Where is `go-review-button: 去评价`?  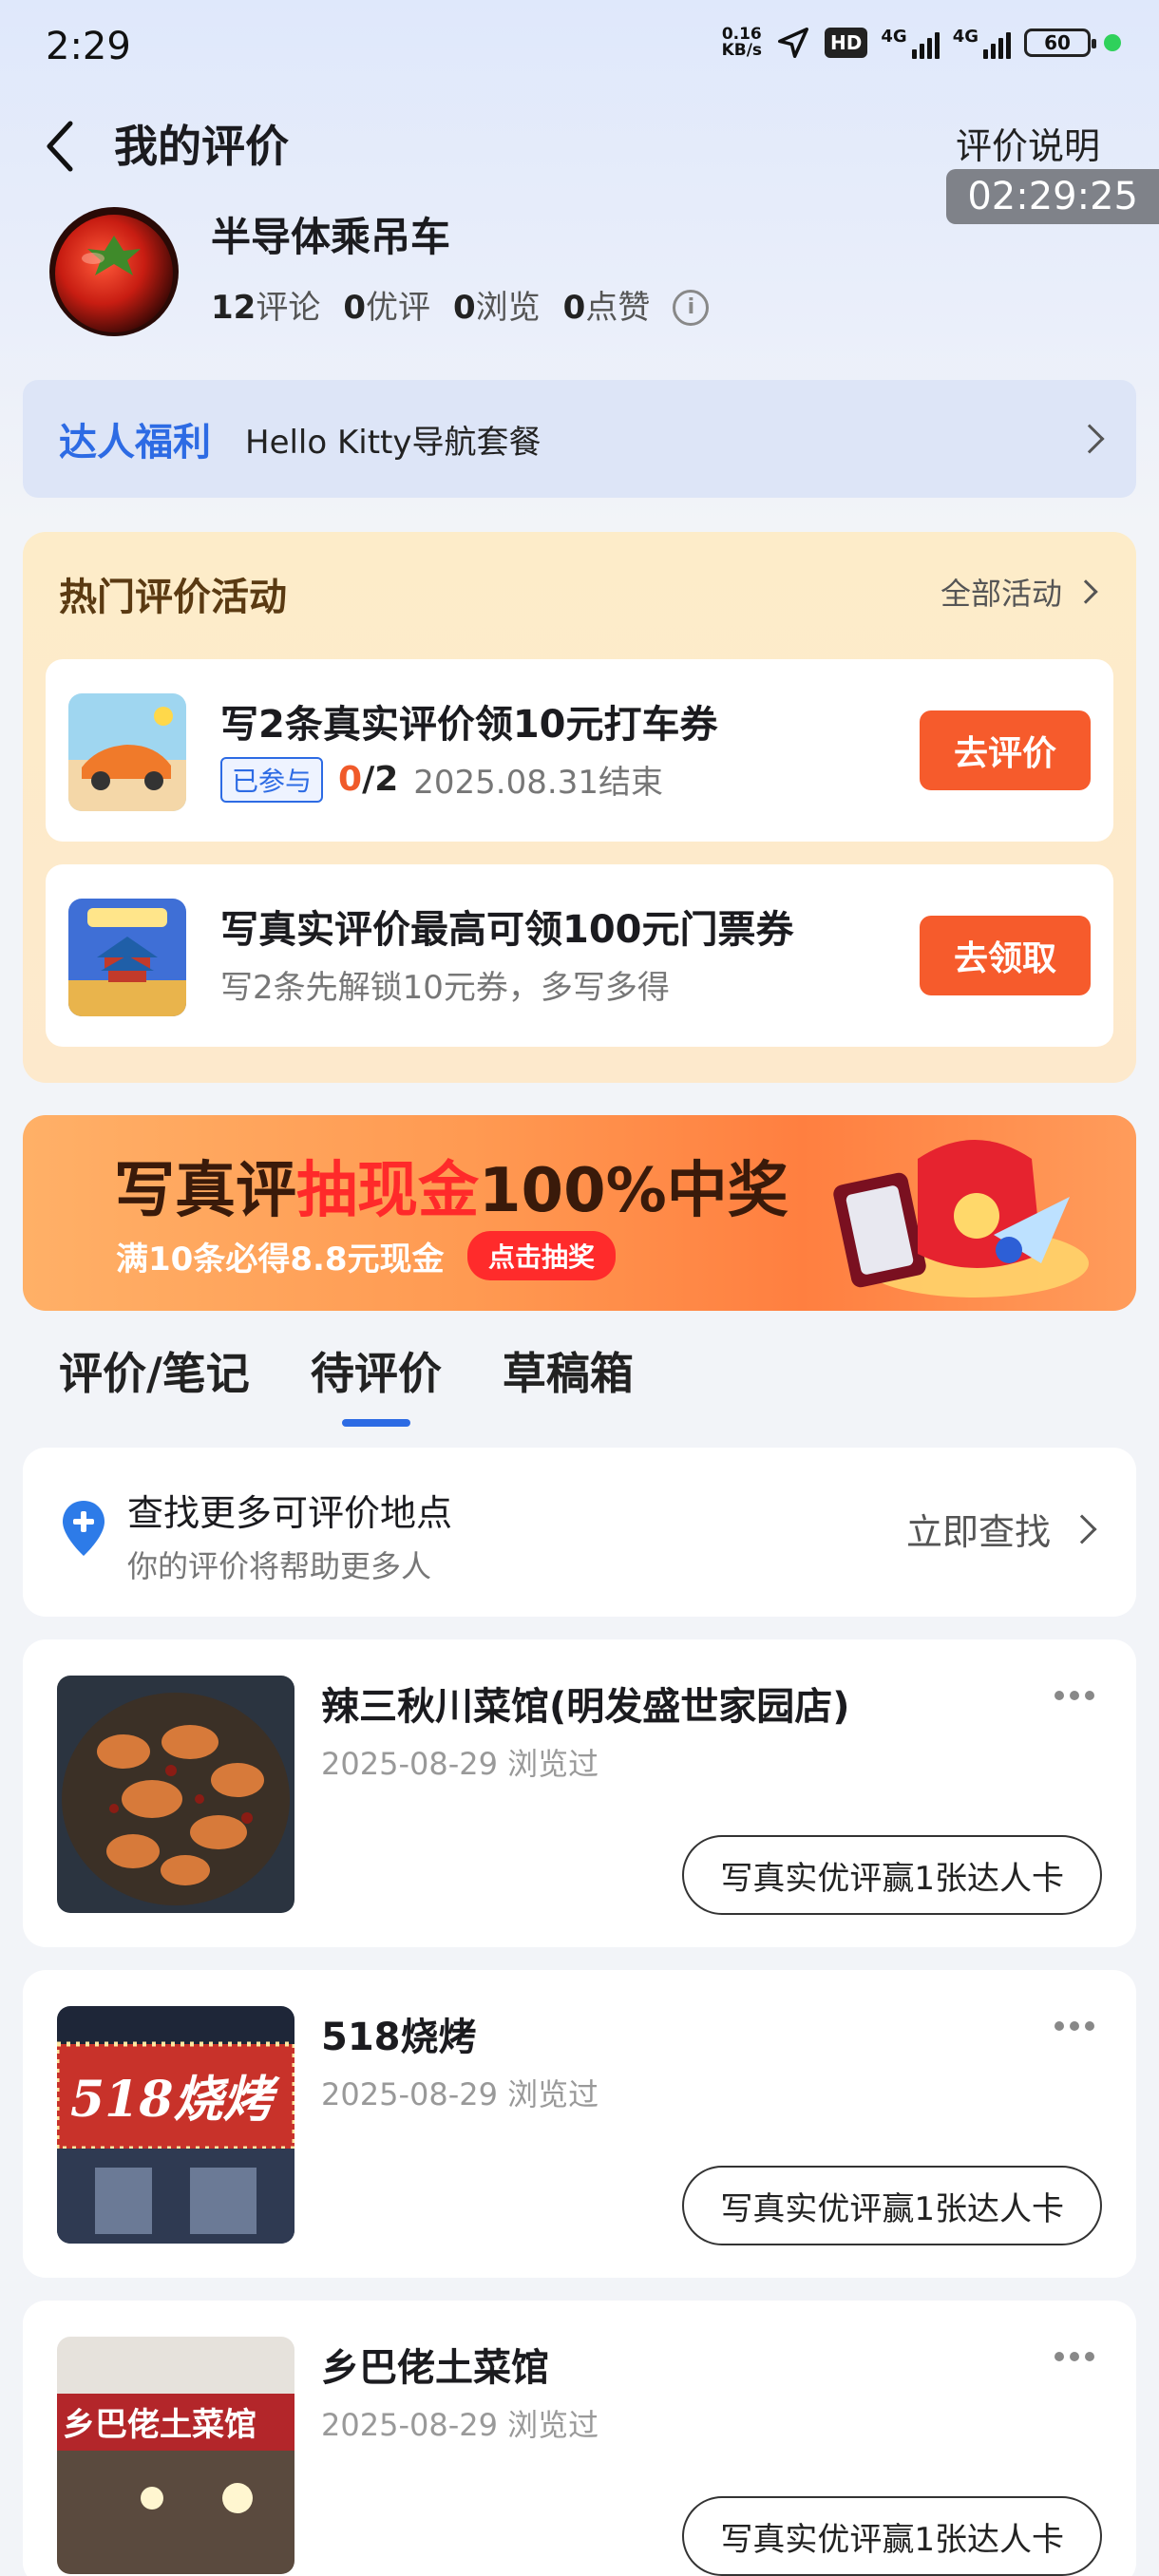 go-review-button: 去评价 is located at coordinates (1005, 750).